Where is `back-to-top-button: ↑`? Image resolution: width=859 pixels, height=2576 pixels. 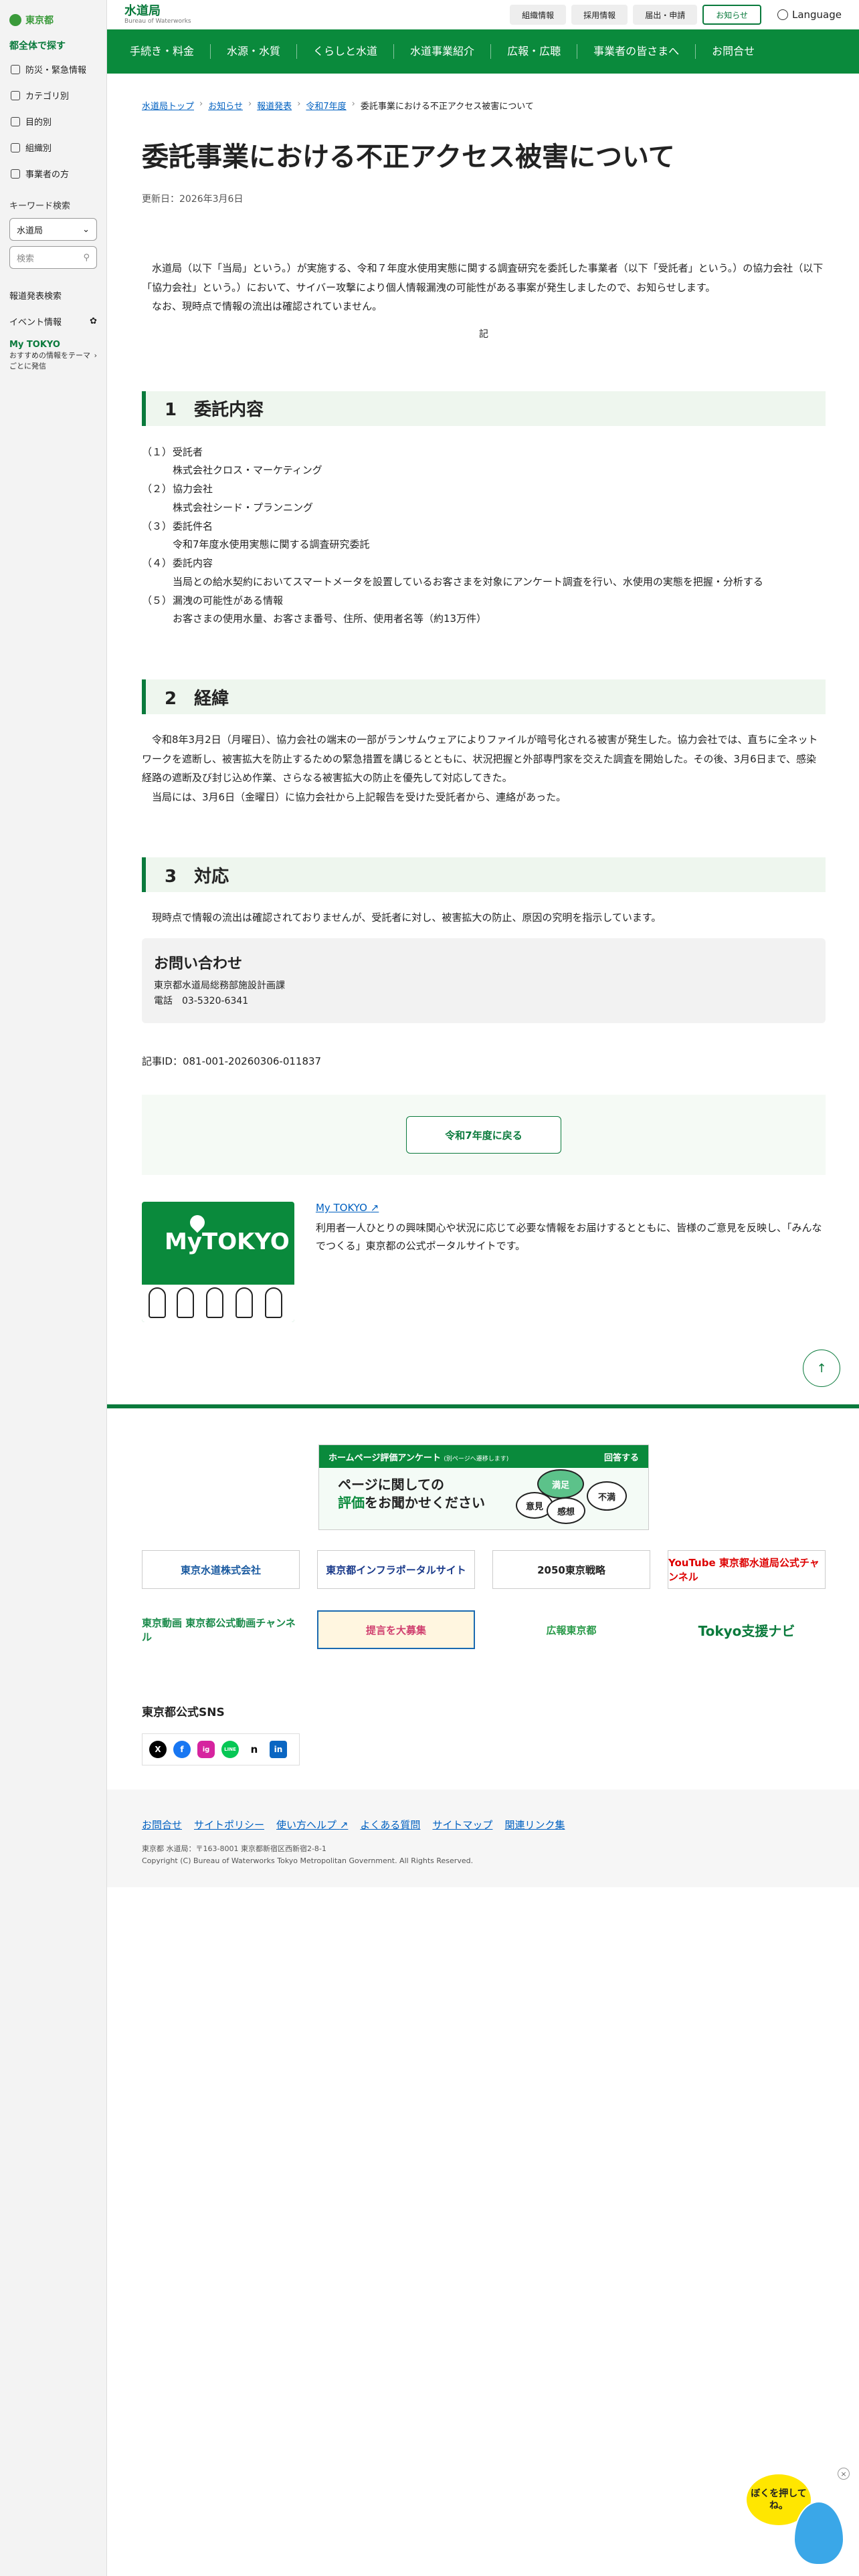 back-to-top-button: ↑ is located at coordinates (821, 1368).